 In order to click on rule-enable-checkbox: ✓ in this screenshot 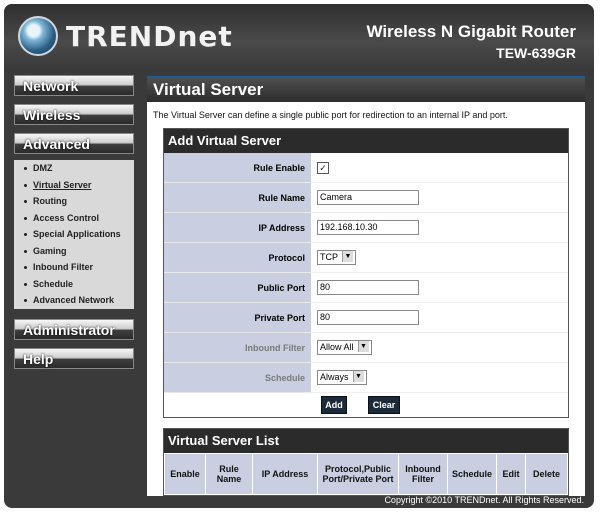, I will do `click(323, 167)`.